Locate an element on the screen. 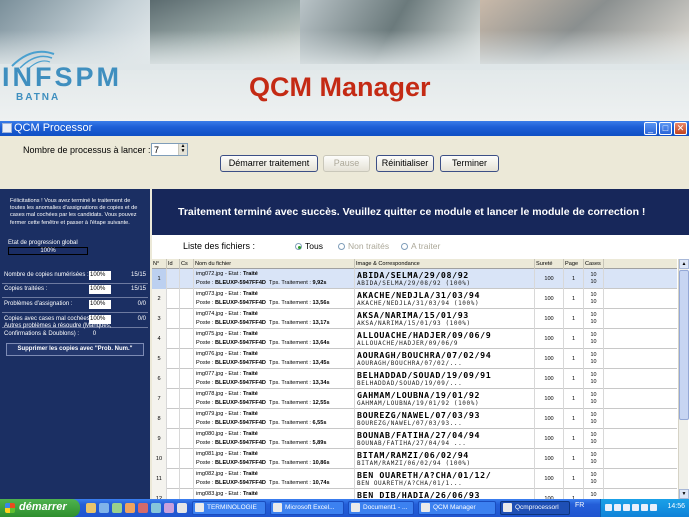 The image size is (689, 517). task-label: Qcmprocessorl is located at coordinates (537, 507).